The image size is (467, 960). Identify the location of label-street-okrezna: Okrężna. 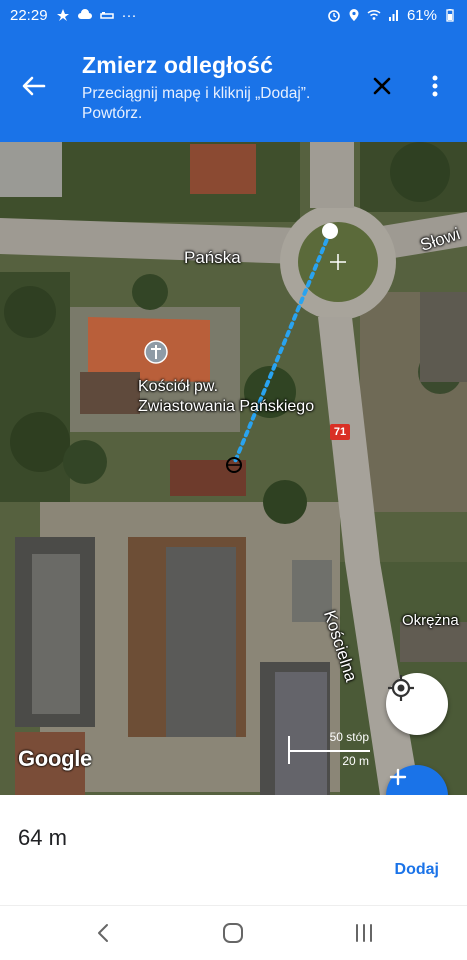
(430, 620).